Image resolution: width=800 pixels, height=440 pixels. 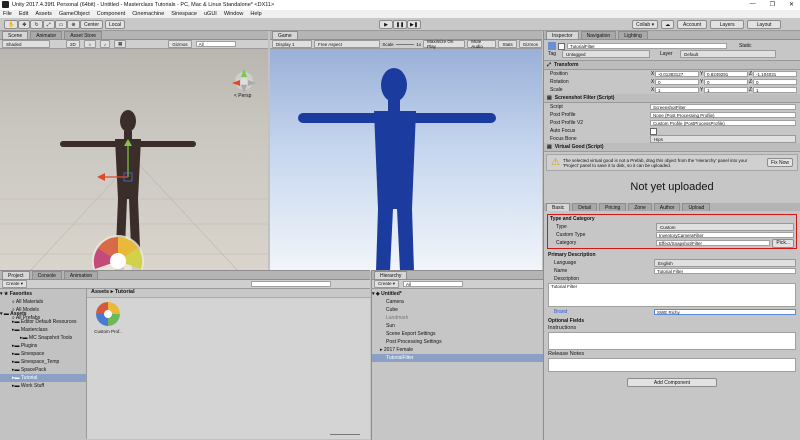 What do you see at coordinates (111, 14) in the screenshot?
I see `menu-item-component: Component` at bounding box center [111, 14].